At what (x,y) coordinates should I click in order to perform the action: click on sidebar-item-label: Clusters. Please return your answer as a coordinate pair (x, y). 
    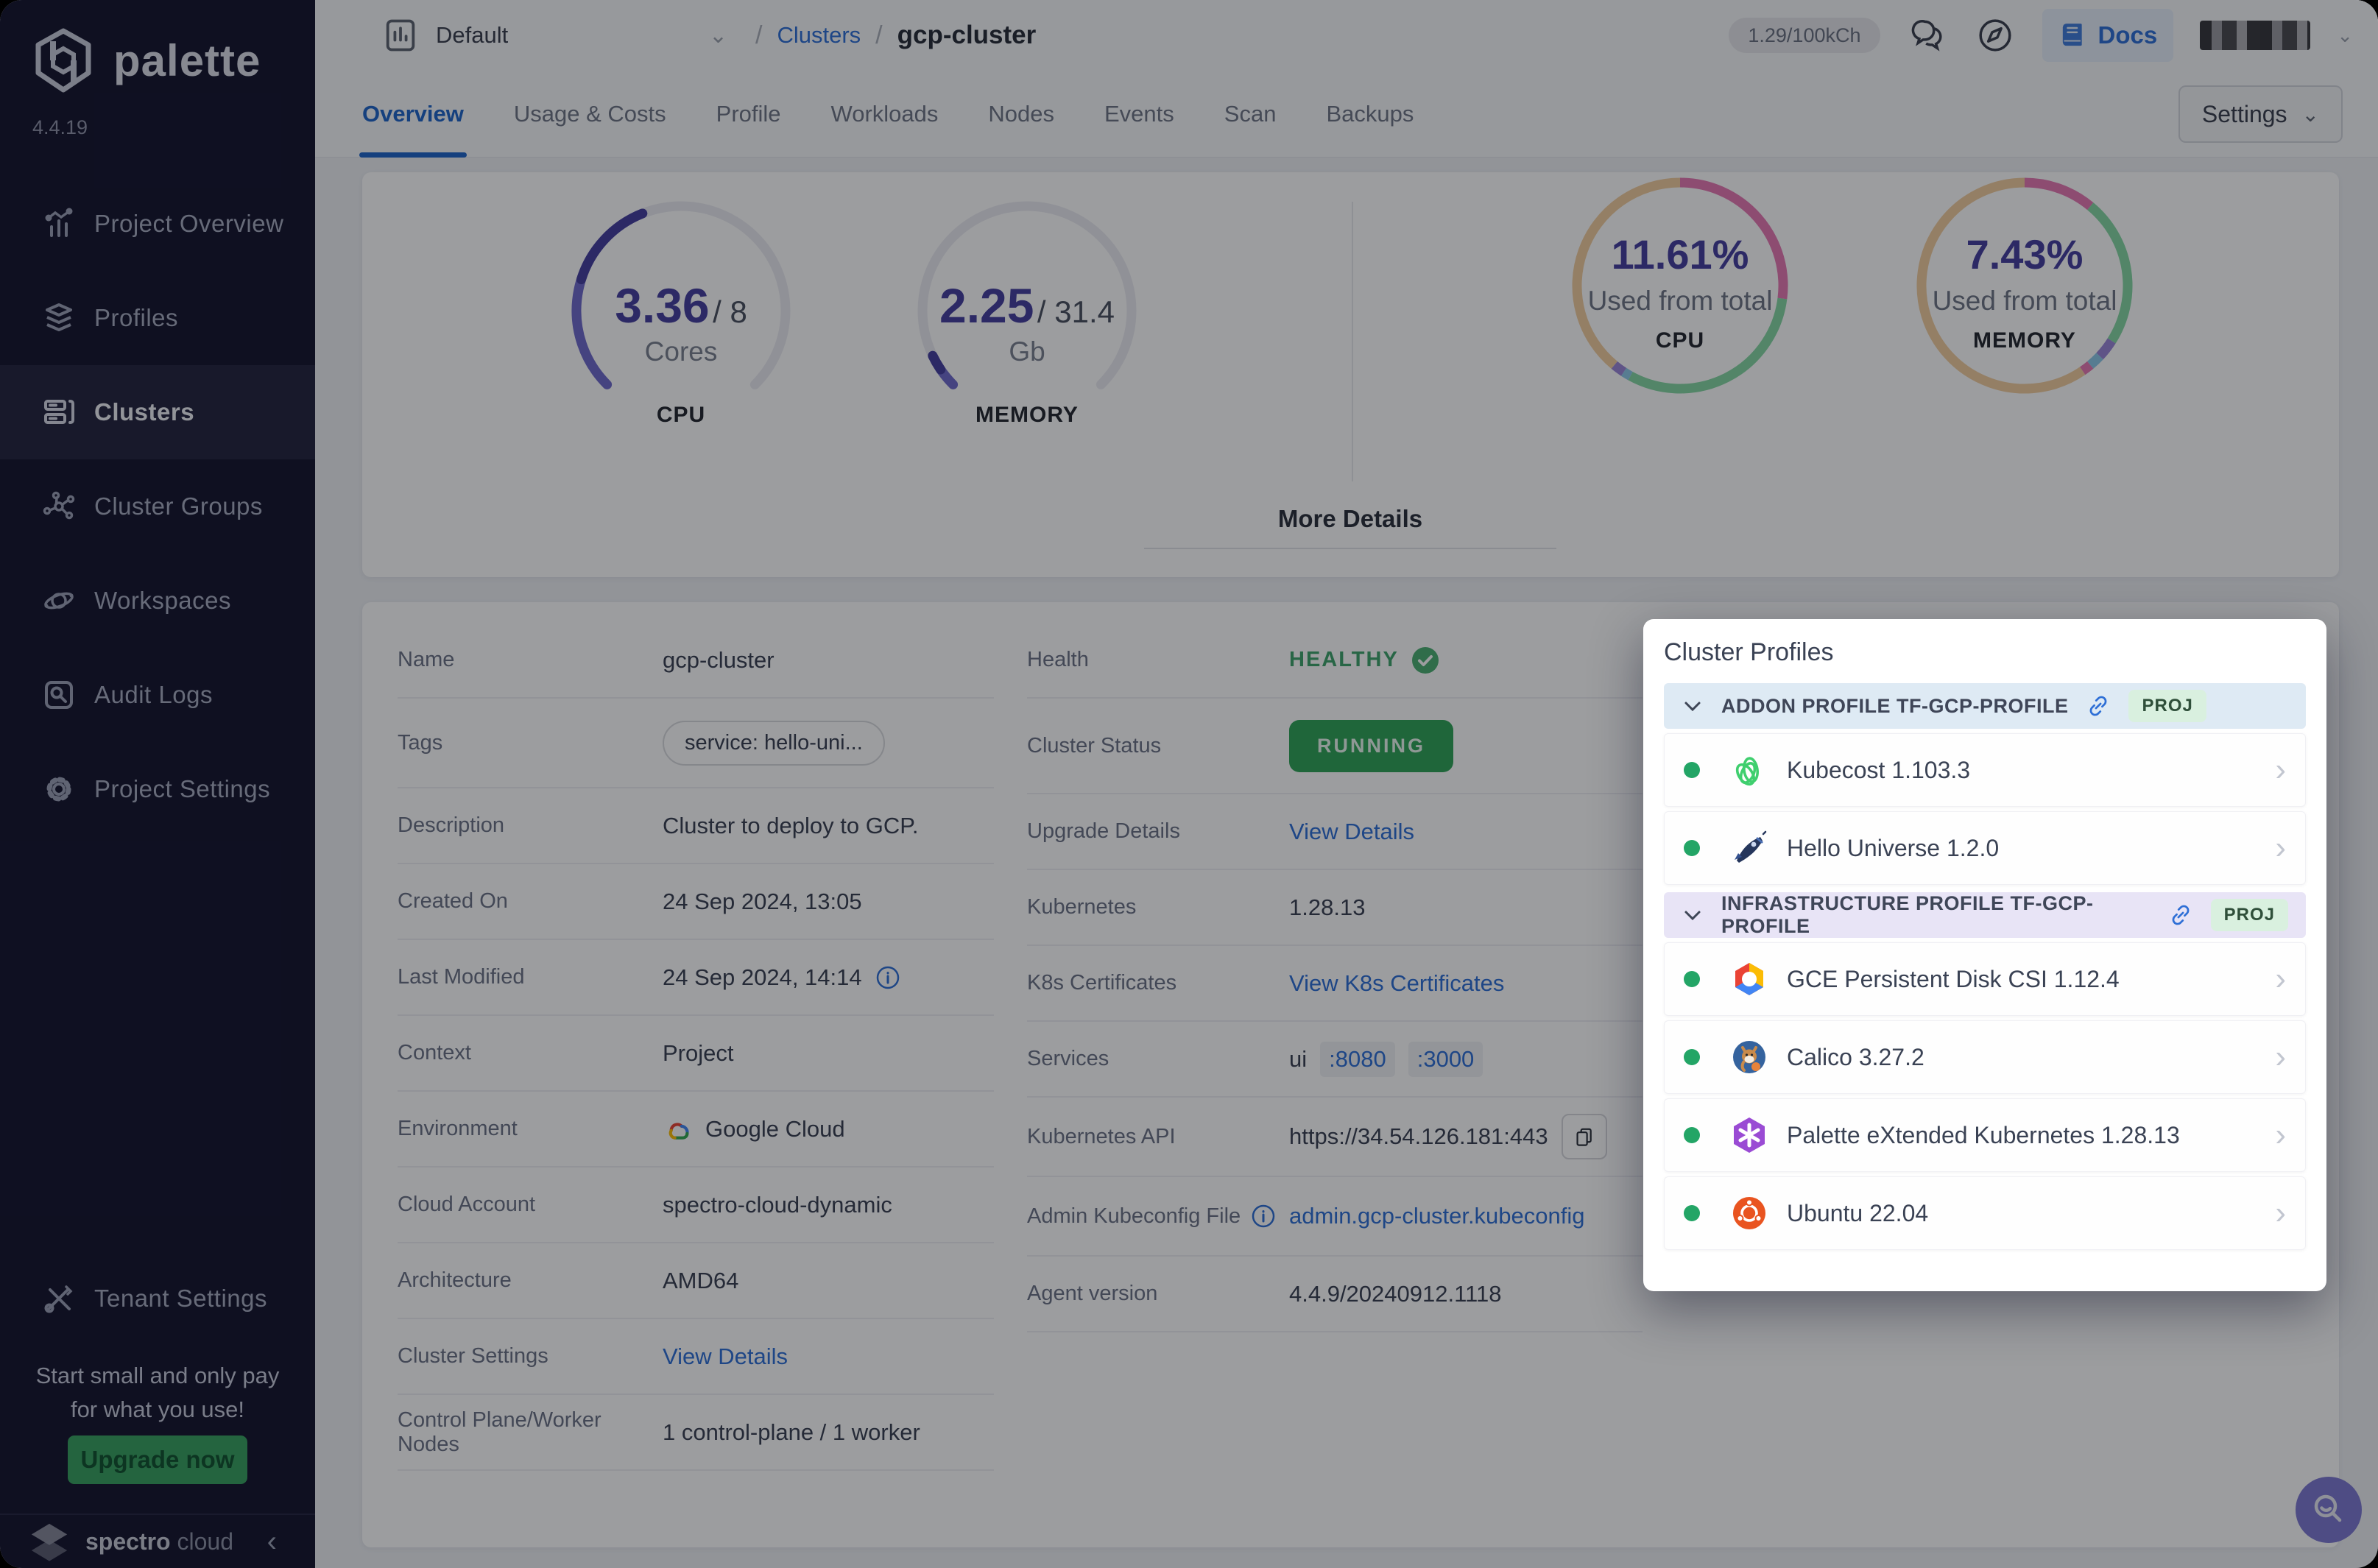
    Looking at the image, I should click on (144, 411).